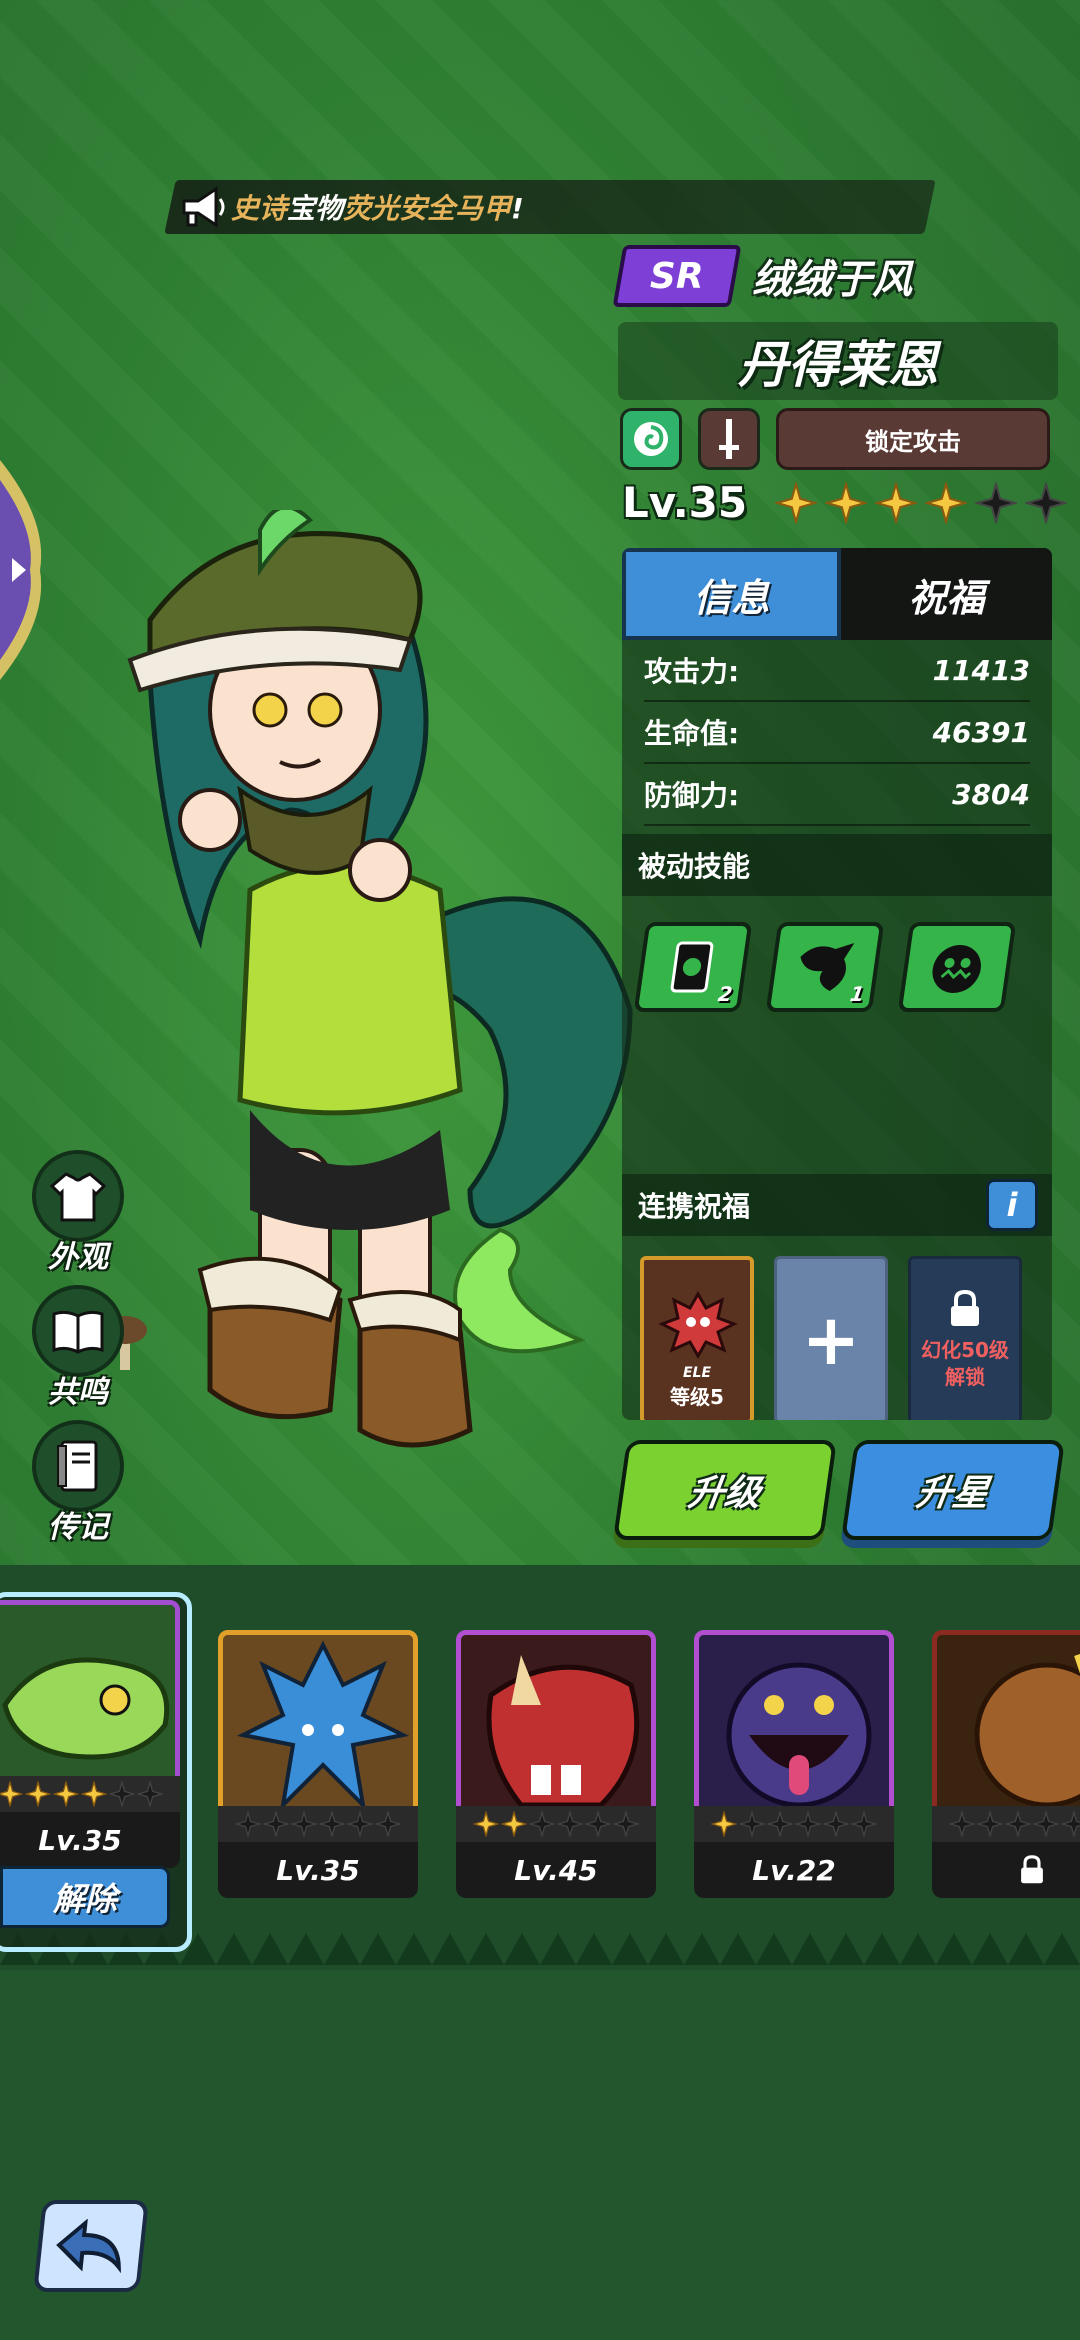 This screenshot has height=2340, width=1080. What do you see at coordinates (731, 594) in the screenshot?
I see `tab-info: 信息` at bounding box center [731, 594].